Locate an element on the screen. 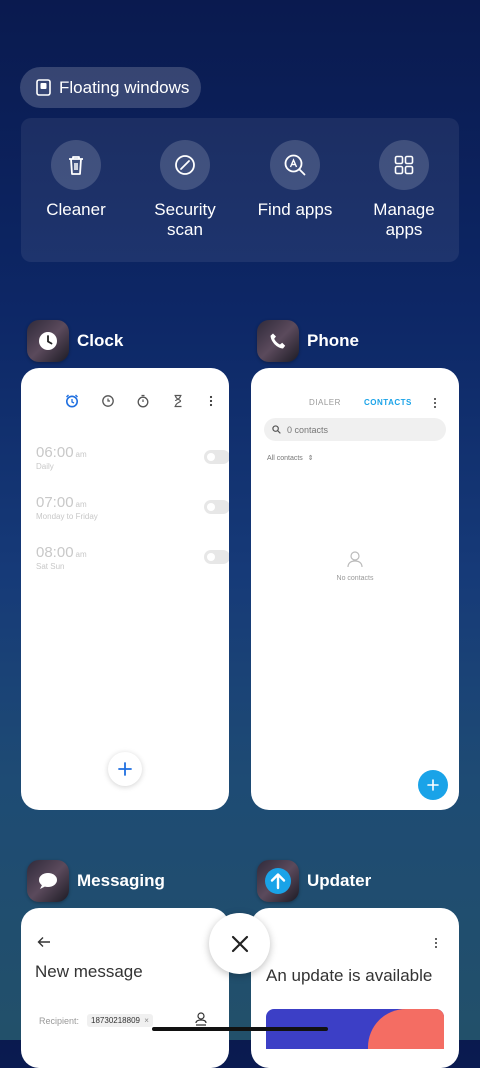 The image size is (480, 1068). world-clock-icon is located at coordinates (108, 401).